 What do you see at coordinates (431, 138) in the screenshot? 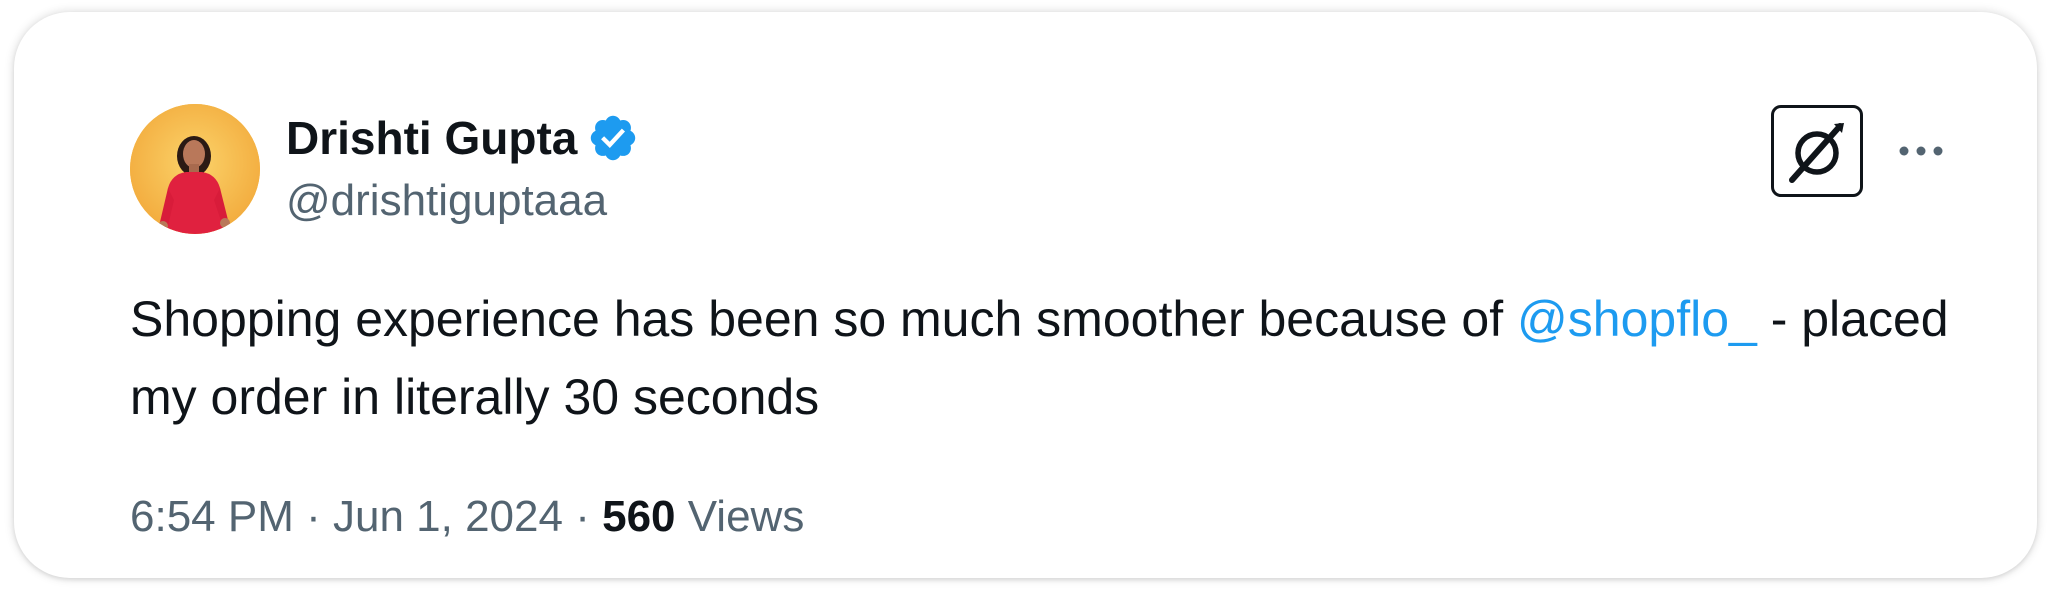
I see `author-display-name: Drishti Gupta` at bounding box center [431, 138].